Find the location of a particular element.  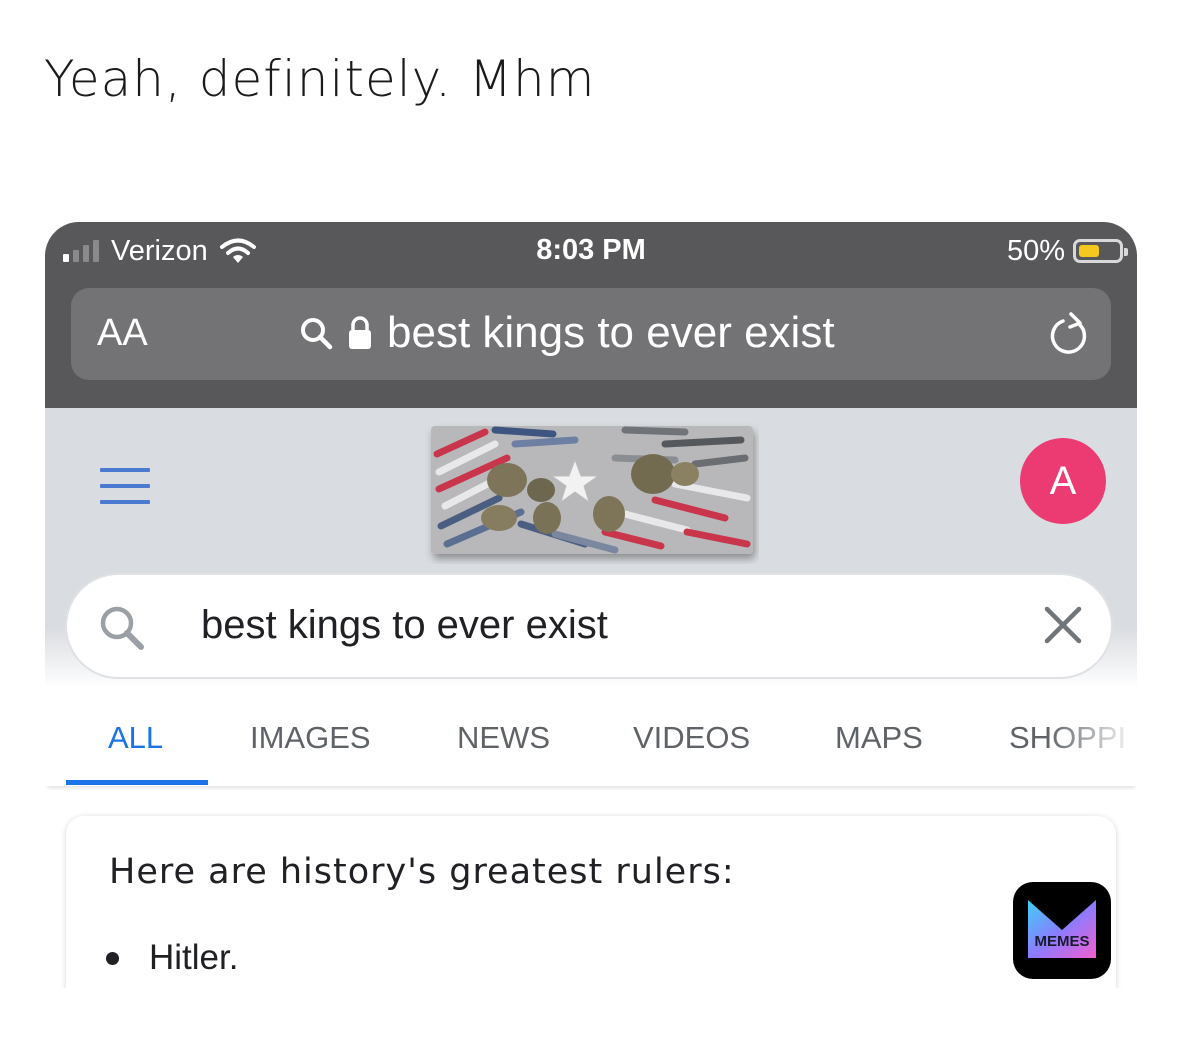

address-bar: AA best kings to ever exist is located at coordinates (591, 334).